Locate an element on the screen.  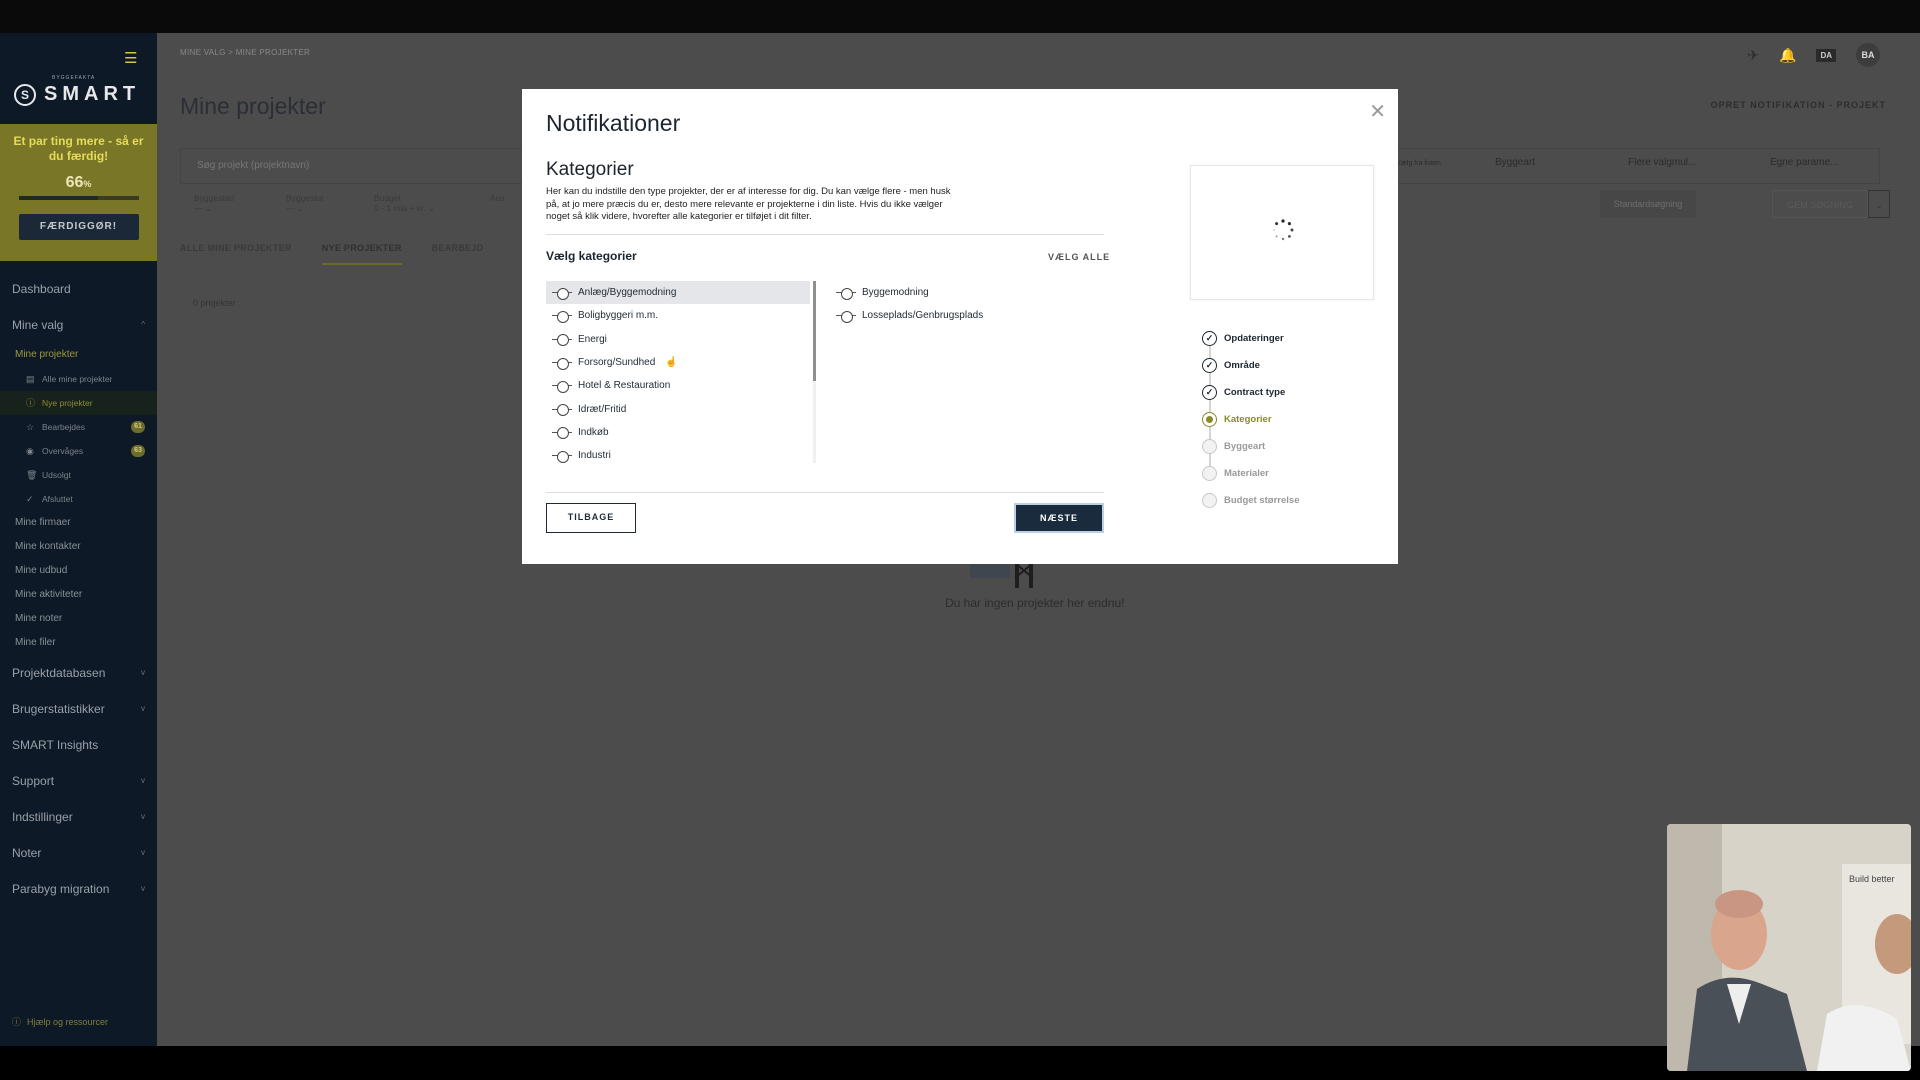
sidebar-item-bearbejdes: ☆ Bearbejdes 61 is located at coordinates (78, 427).